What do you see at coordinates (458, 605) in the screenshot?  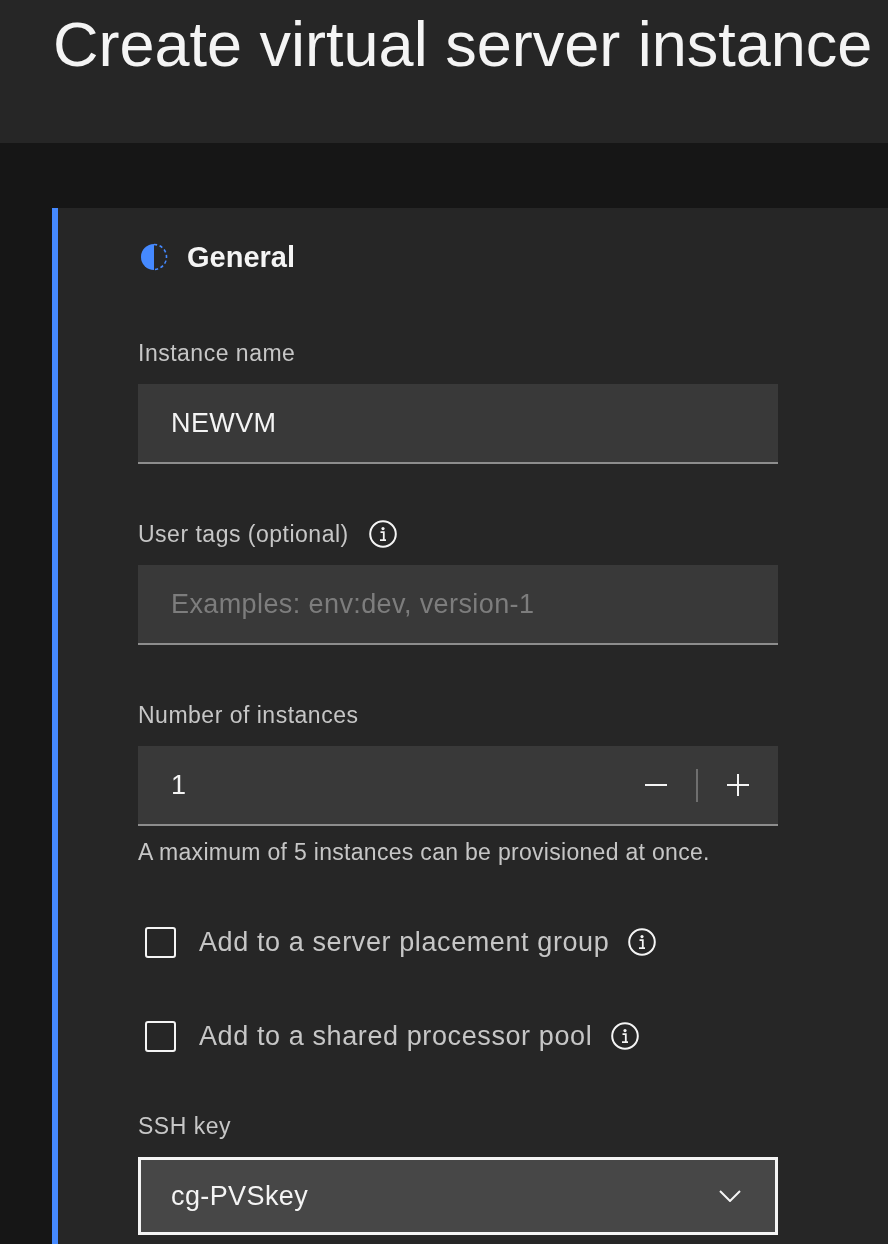 I see `input-field: Examples: env:dev, version-1` at bounding box center [458, 605].